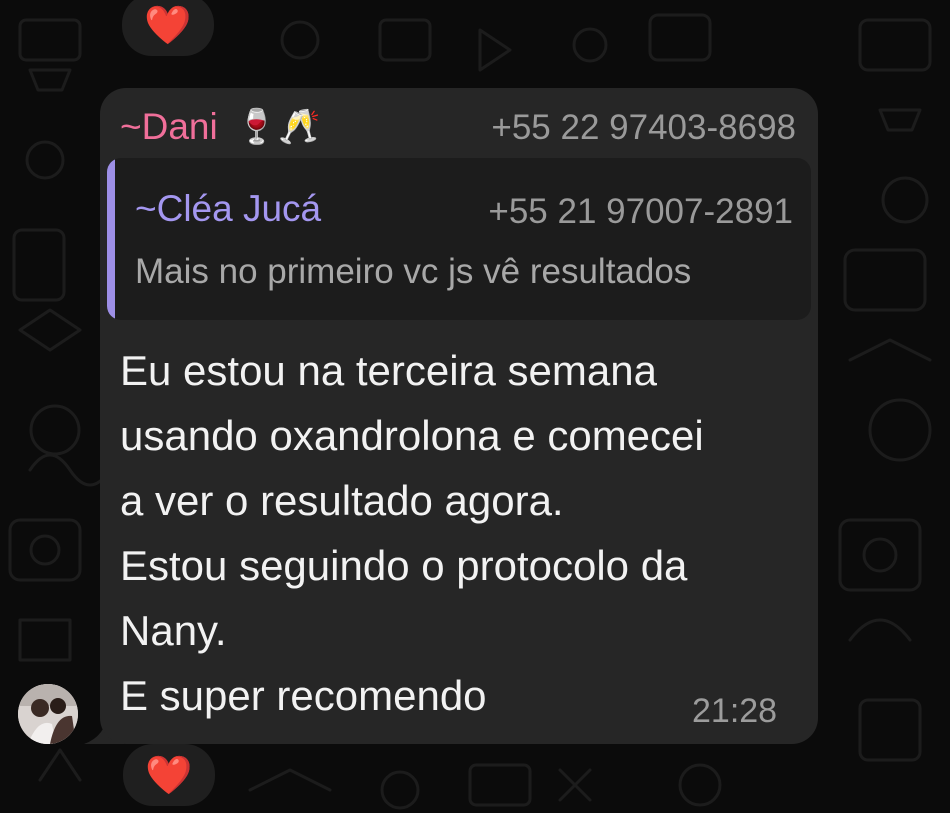 The height and width of the screenshot is (813, 950). Describe the element at coordinates (640, 211) in the screenshot. I see `quote-sender-phone: +55 21 97007-2891` at that location.